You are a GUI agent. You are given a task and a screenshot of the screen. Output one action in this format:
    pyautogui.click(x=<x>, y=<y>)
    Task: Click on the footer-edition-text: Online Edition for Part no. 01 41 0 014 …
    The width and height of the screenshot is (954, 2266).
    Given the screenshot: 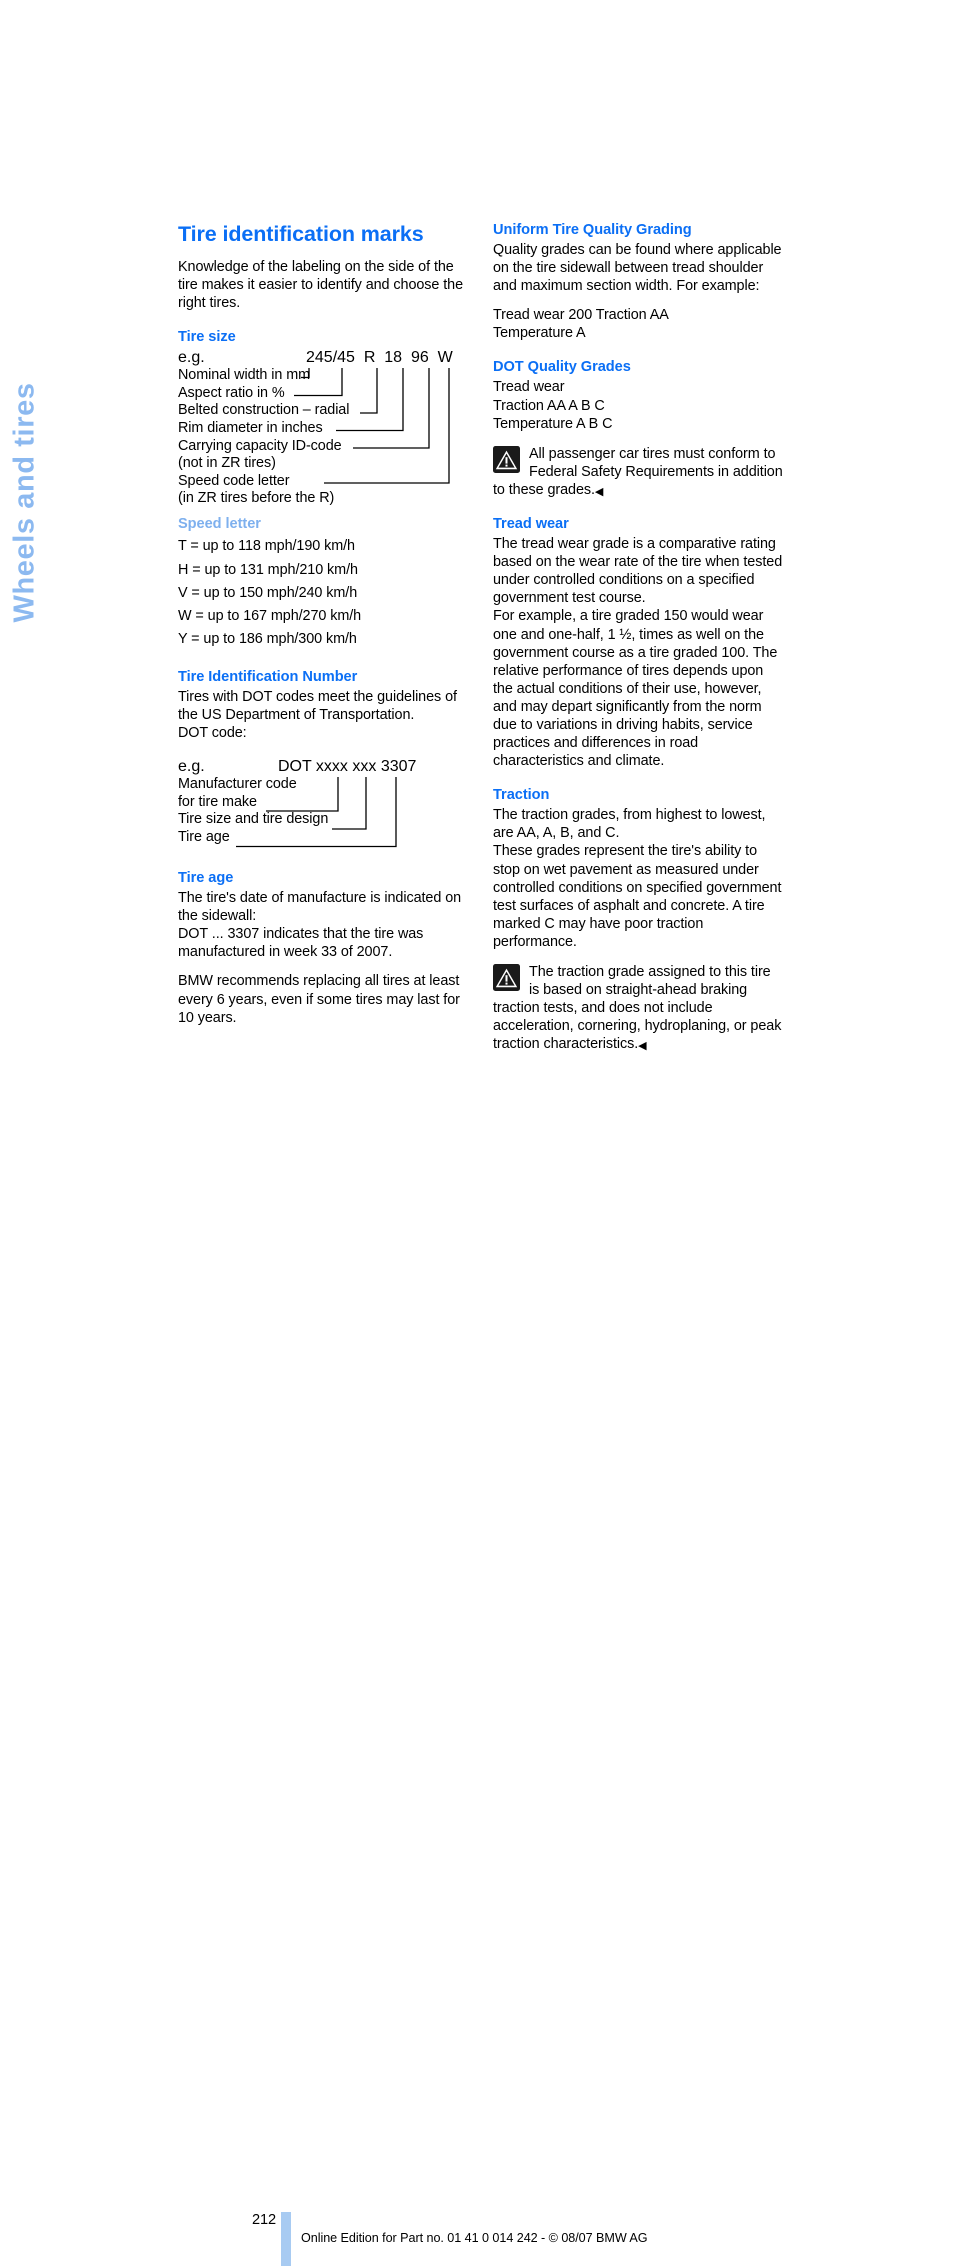 What is the action you would take?
    pyautogui.click(x=474, y=2238)
    